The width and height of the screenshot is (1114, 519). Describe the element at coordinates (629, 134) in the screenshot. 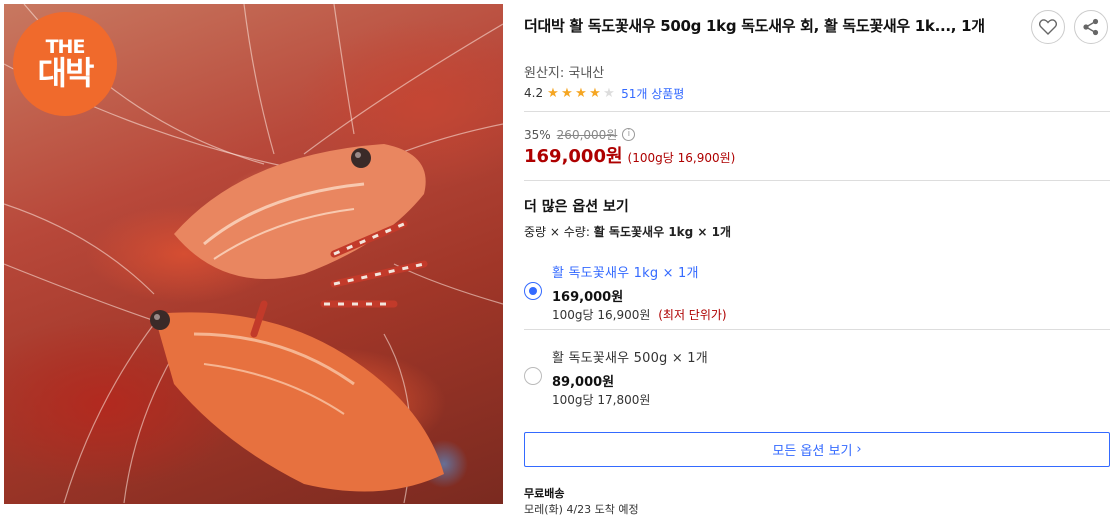

I see `info-icon: i` at that location.